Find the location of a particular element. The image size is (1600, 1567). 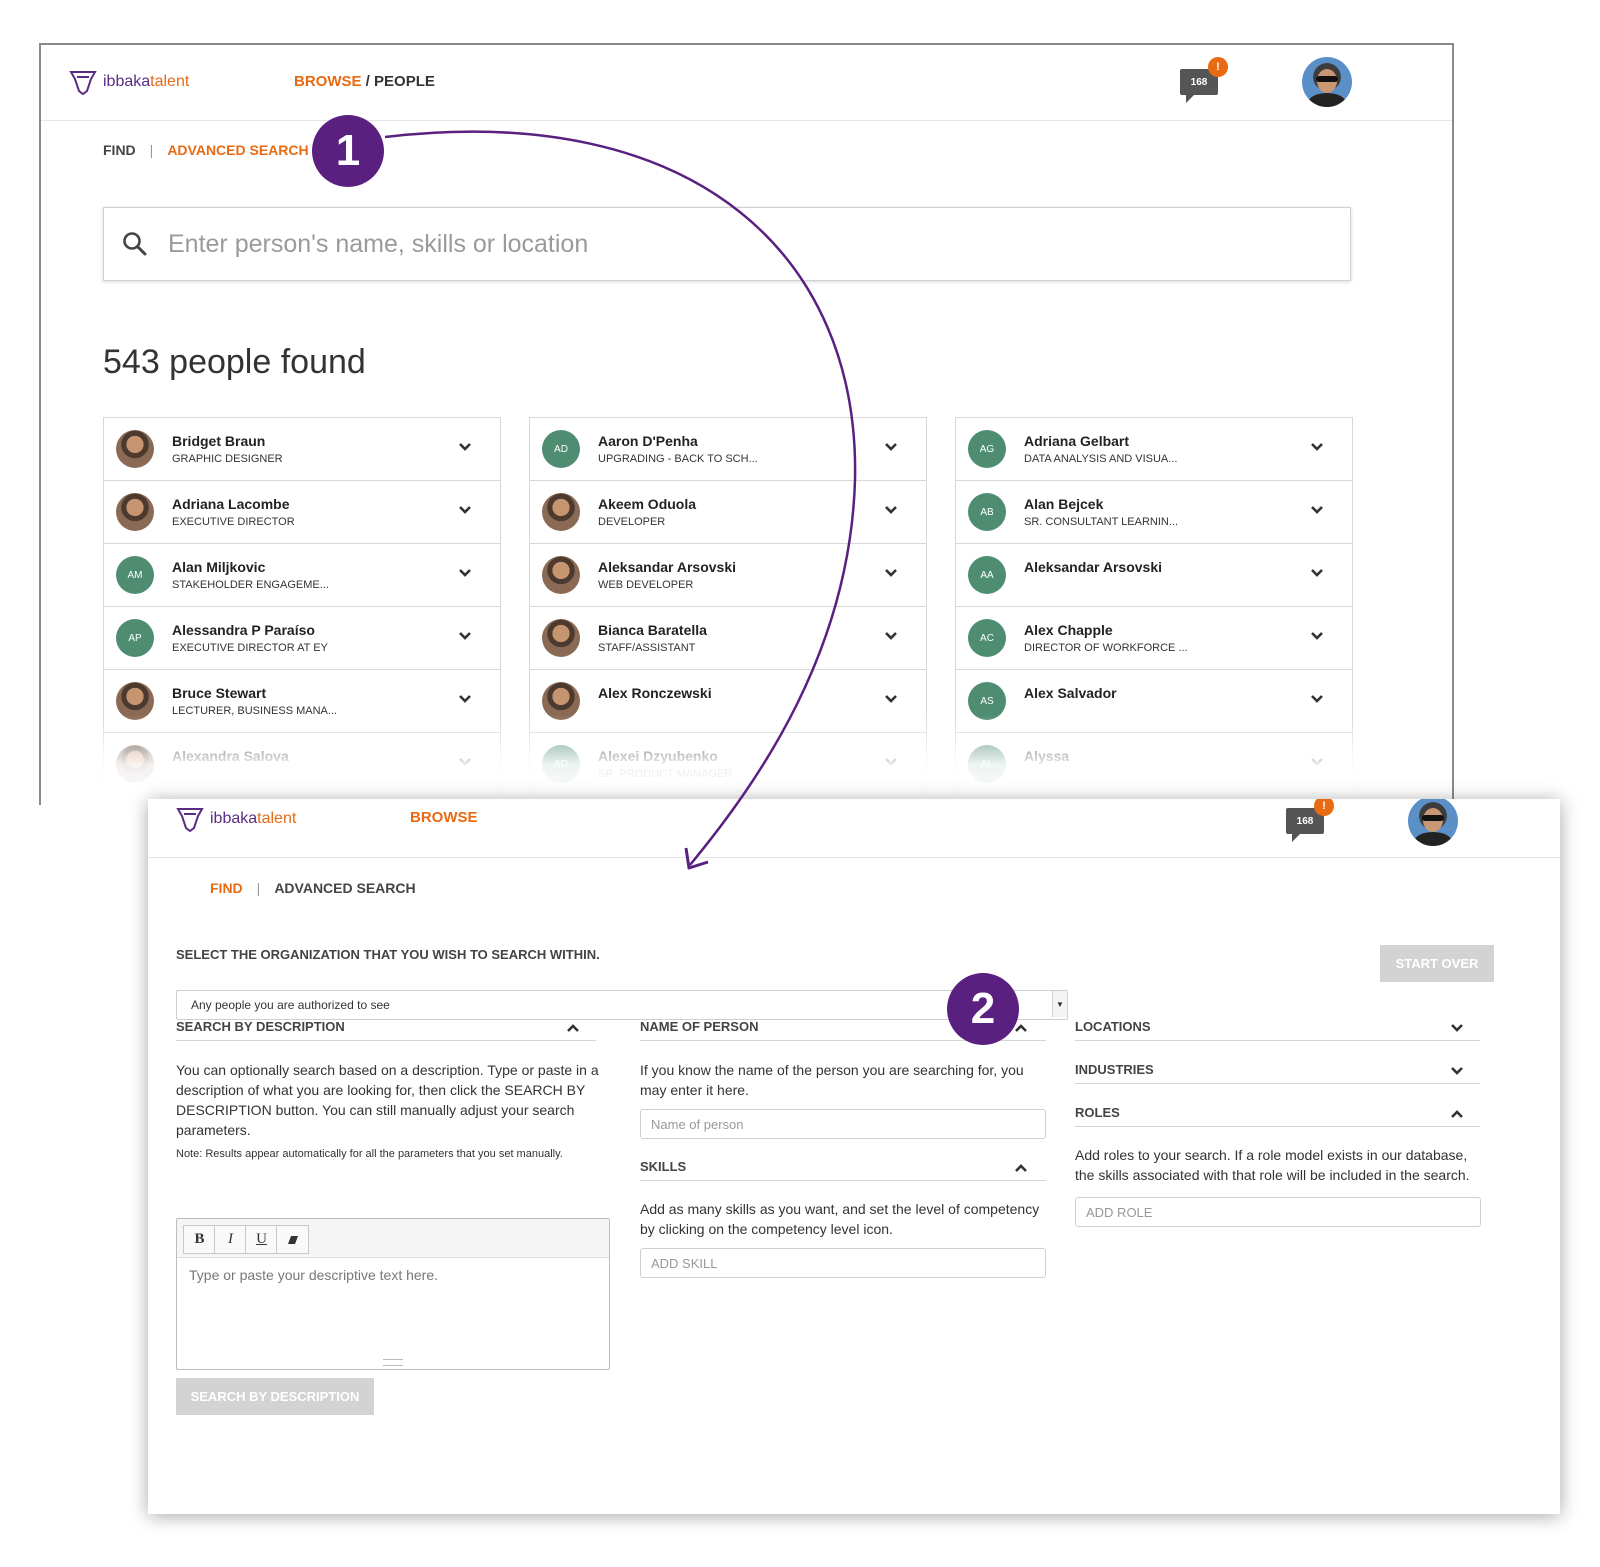

name-of-person-field is located at coordinates (843, 1124).